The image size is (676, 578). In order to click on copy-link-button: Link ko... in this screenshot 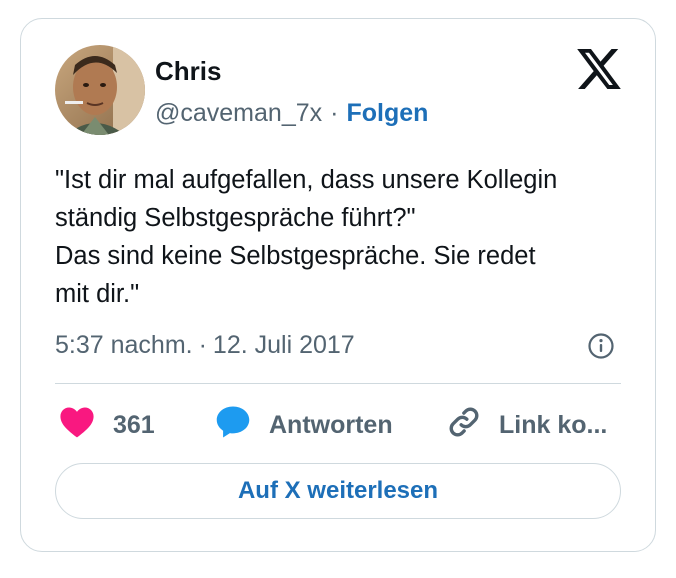, I will do `click(527, 425)`.